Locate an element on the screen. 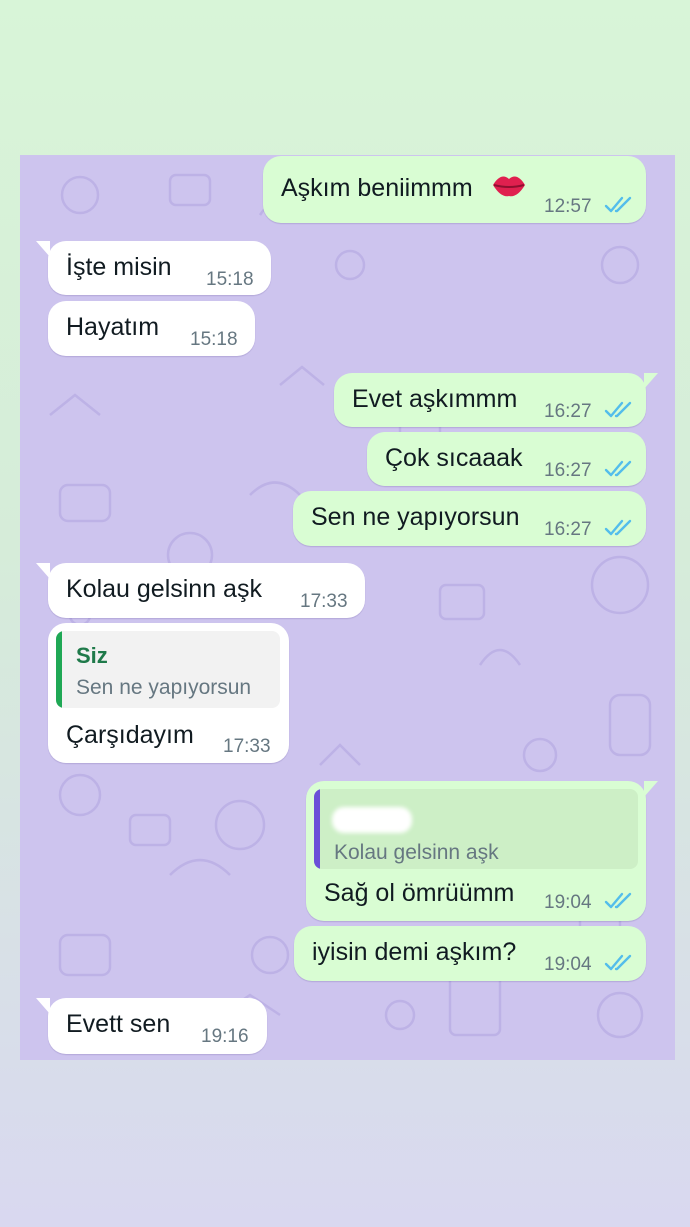 Image resolution: width=690 pixels, height=1227 pixels. message-bubble: Hayatım 15:18 is located at coordinates (151, 328).